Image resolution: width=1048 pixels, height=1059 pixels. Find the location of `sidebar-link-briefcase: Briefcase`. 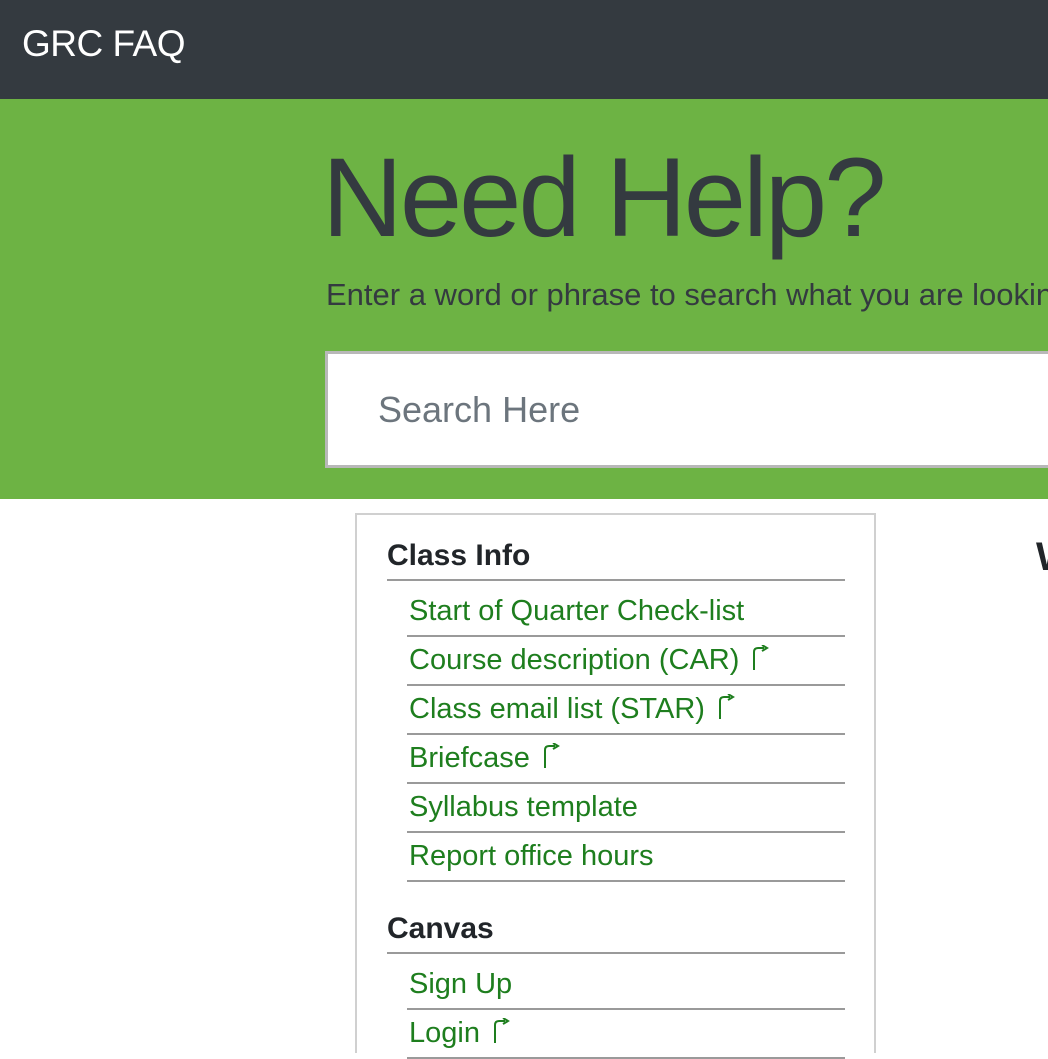

sidebar-link-briefcase: Briefcase is located at coordinates (484, 758).